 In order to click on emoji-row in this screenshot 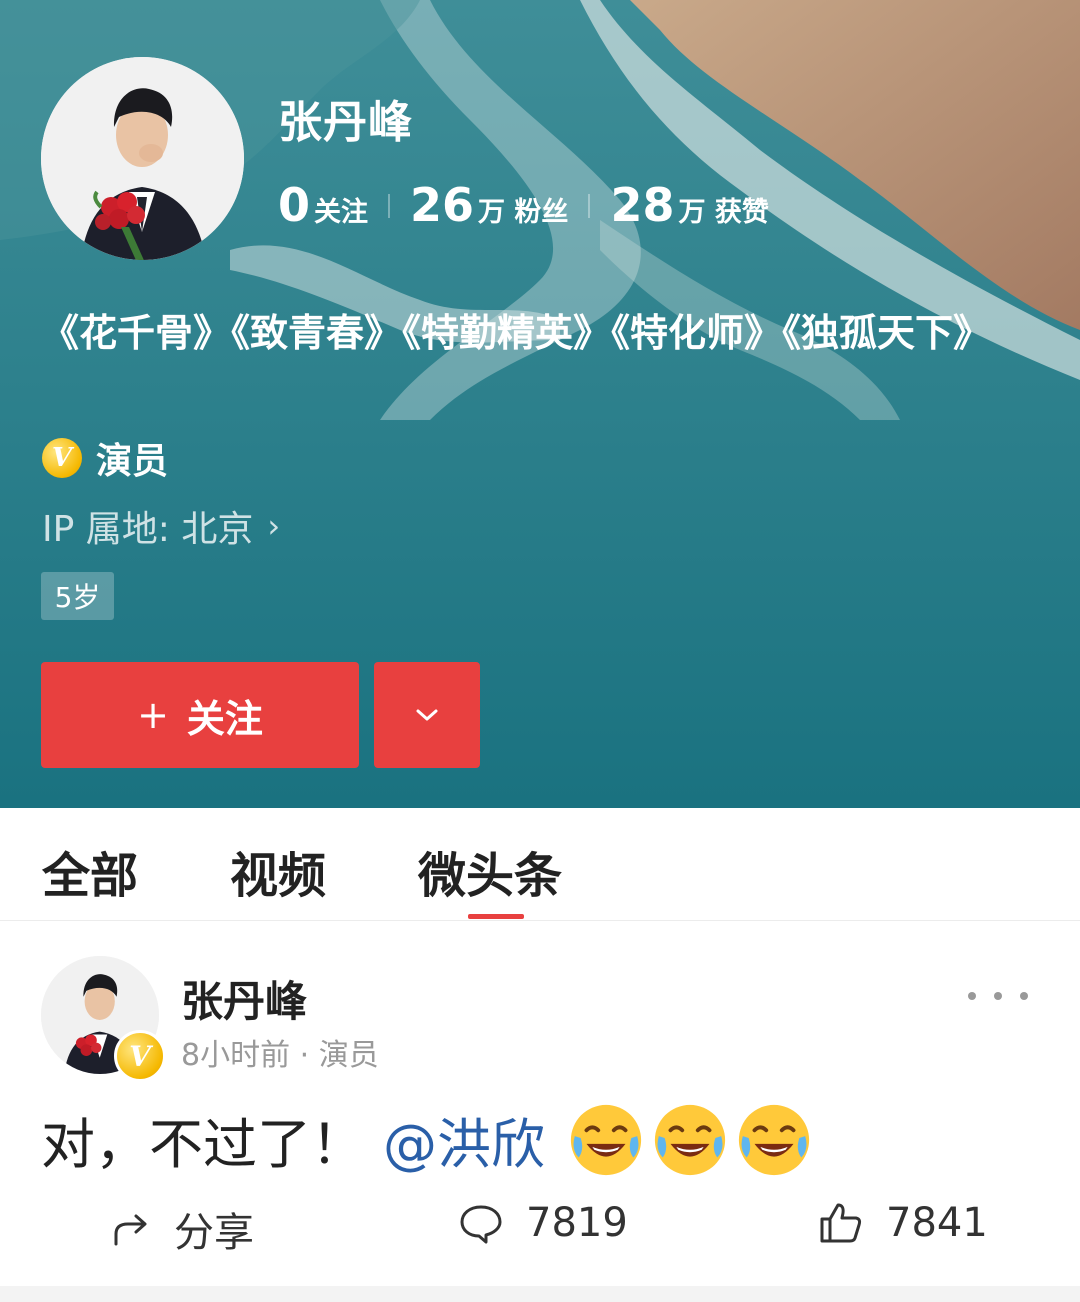, I will do `click(693, 1140)`.